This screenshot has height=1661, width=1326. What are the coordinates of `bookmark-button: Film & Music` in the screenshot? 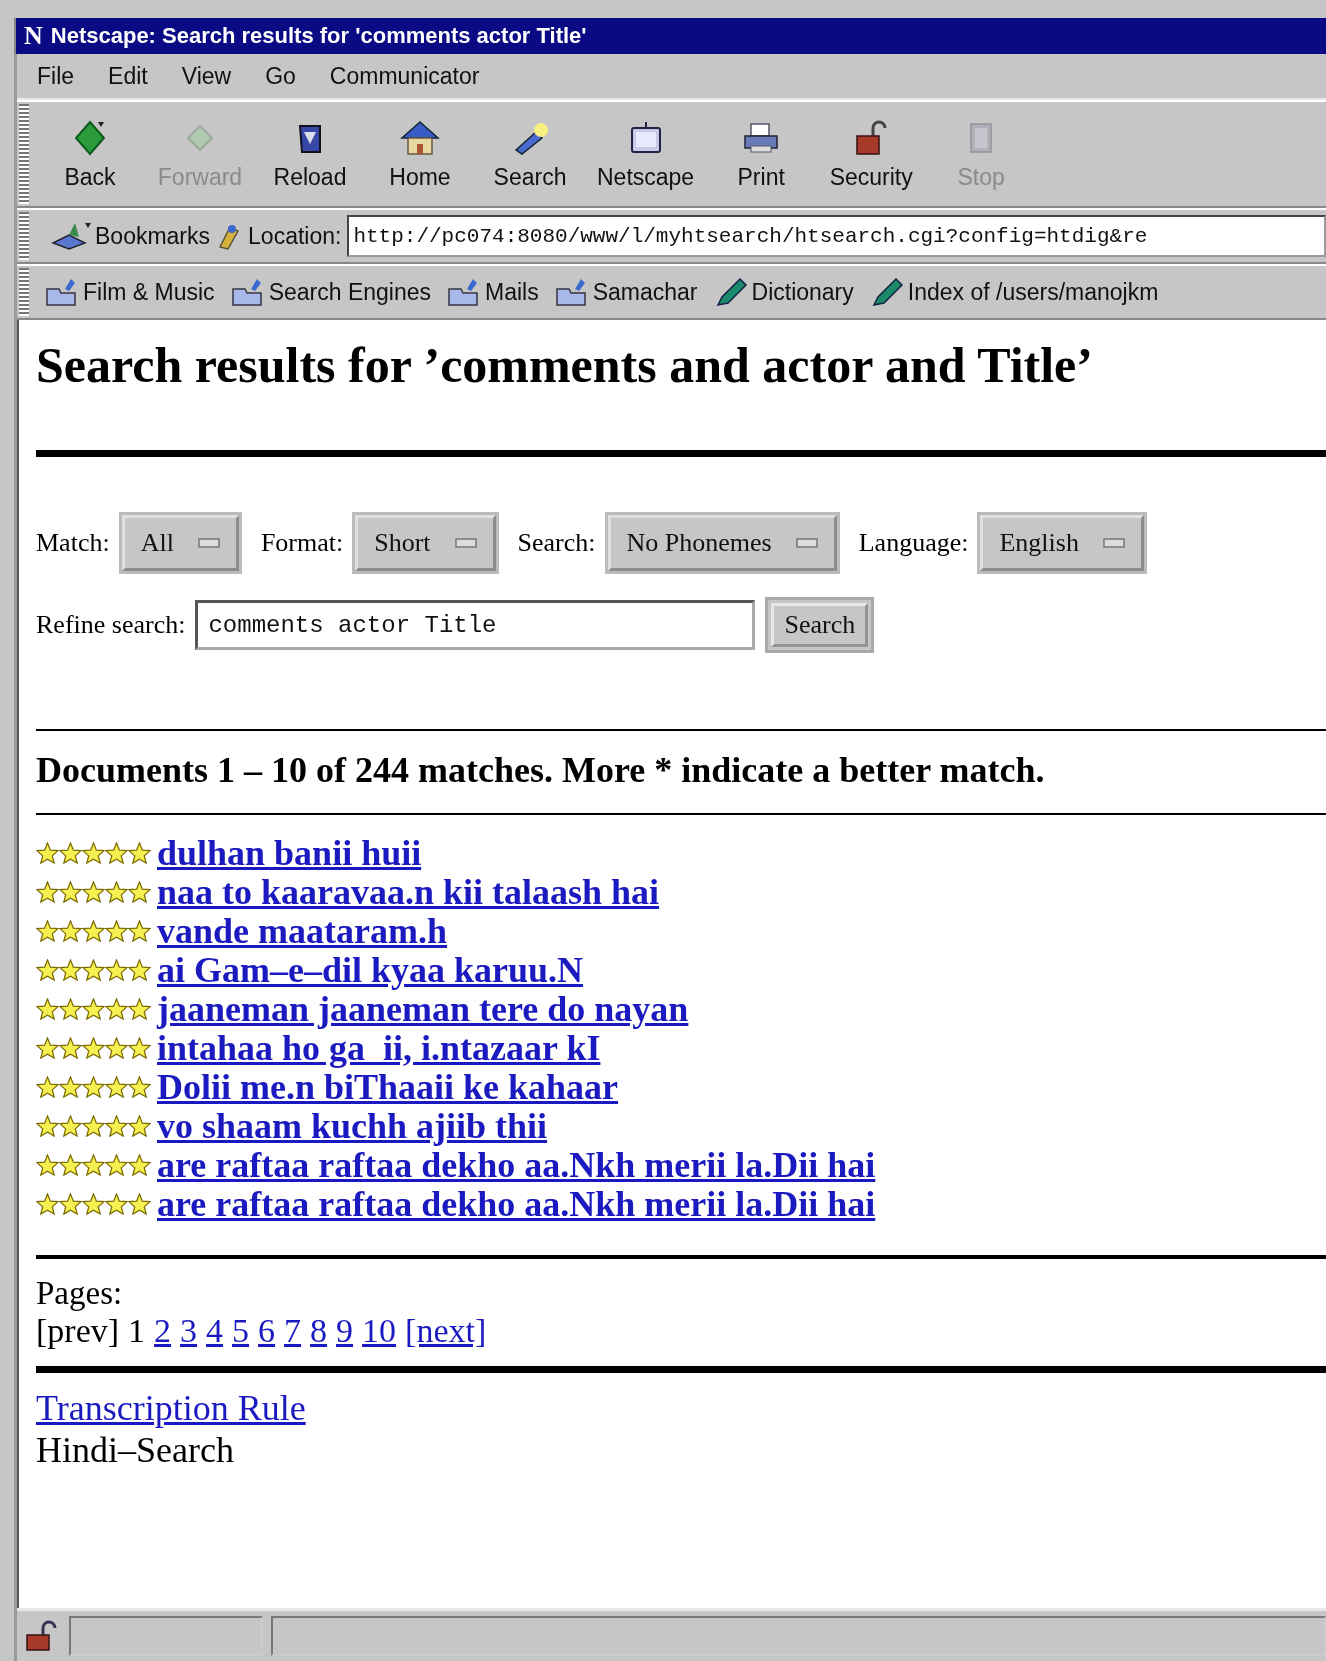 It's located at (130, 292).